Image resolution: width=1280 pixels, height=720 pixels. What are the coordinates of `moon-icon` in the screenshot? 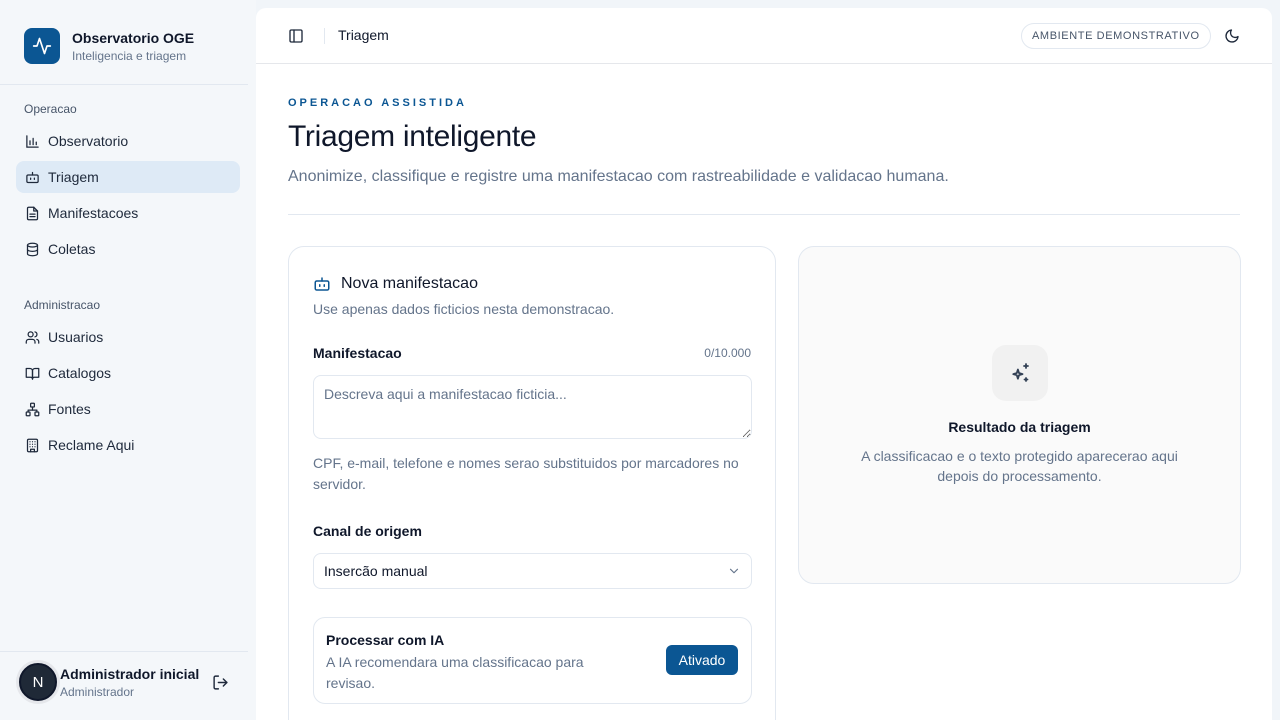 It's located at (1232, 36).